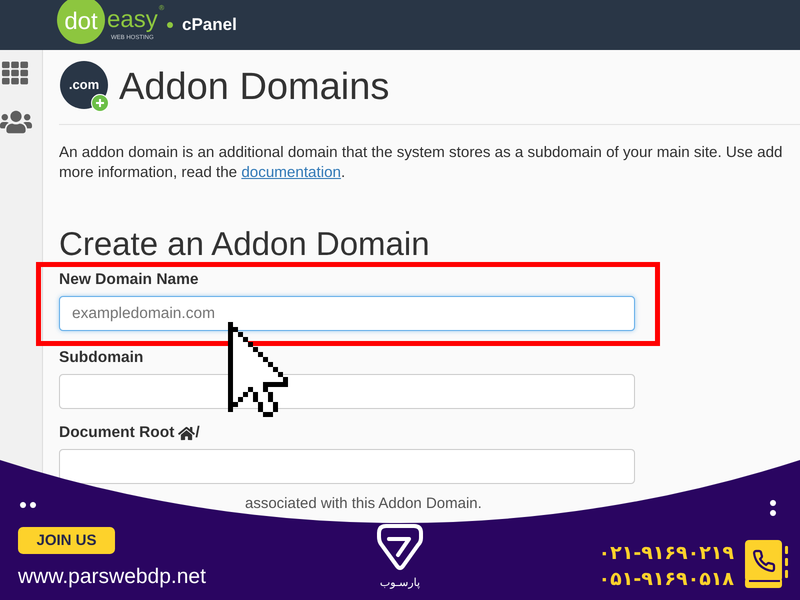 This screenshot has width=800, height=600. What do you see at coordinates (400, 583) in the screenshot?
I see `logo-text: پارسـوب` at bounding box center [400, 583].